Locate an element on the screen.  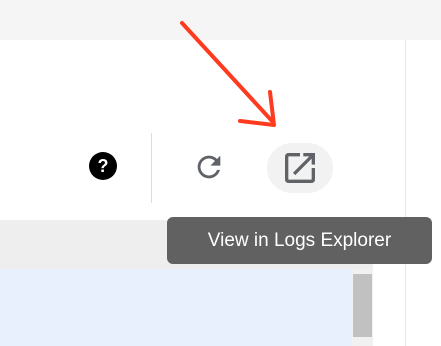
refresh-icon is located at coordinates (209, 167).